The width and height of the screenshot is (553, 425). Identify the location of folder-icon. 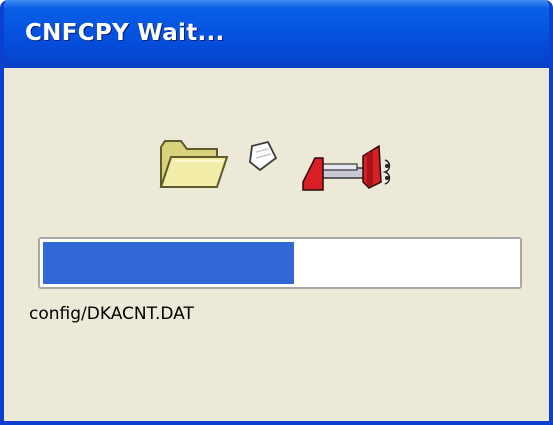
(194, 164).